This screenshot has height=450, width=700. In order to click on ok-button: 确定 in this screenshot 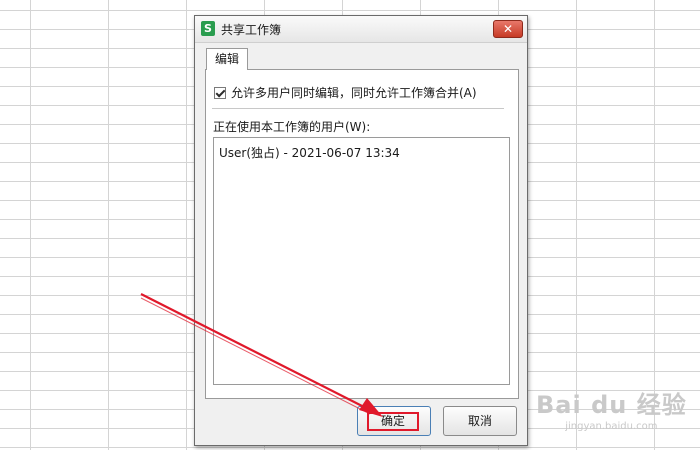, I will do `click(394, 421)`.